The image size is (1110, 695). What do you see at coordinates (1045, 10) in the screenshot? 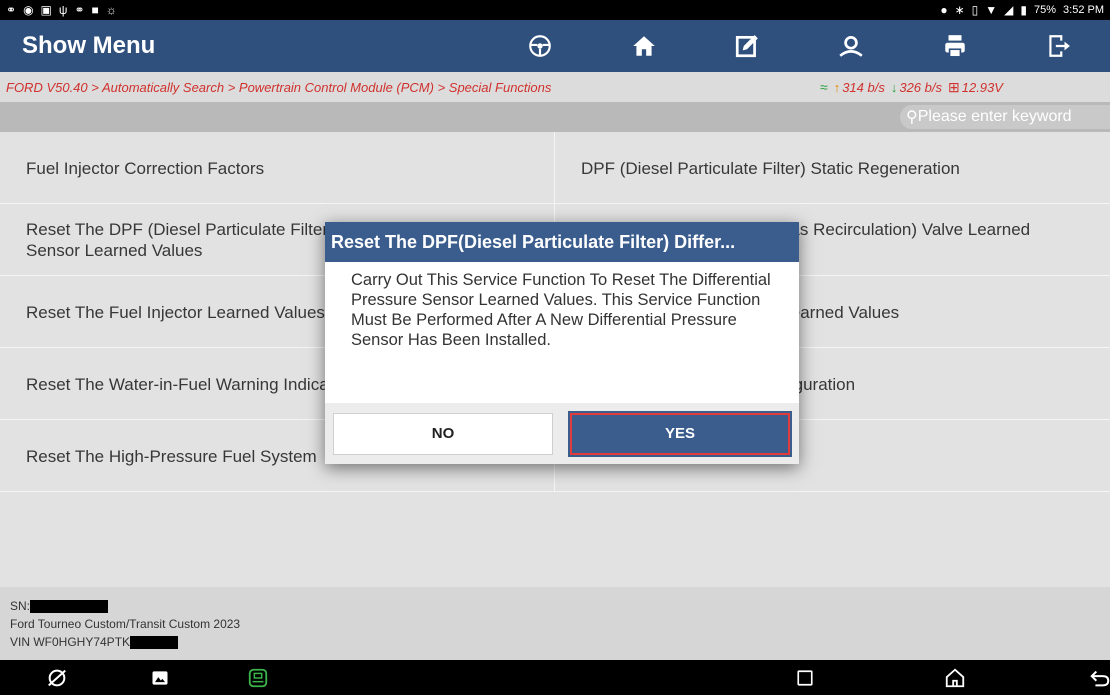
I see `battery-percent: 75%` at bounding box center [1045, 10].